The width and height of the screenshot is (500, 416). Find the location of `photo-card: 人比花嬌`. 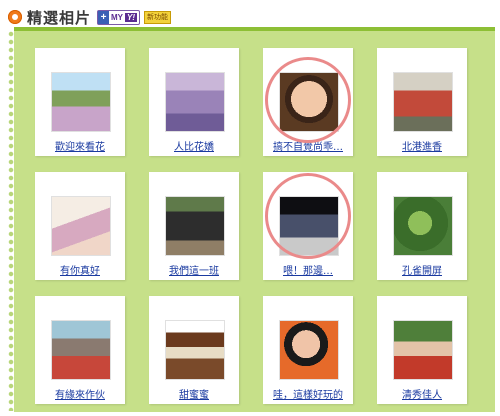

photo-card: 人比花嬌 is located at coordinates (194, 102).